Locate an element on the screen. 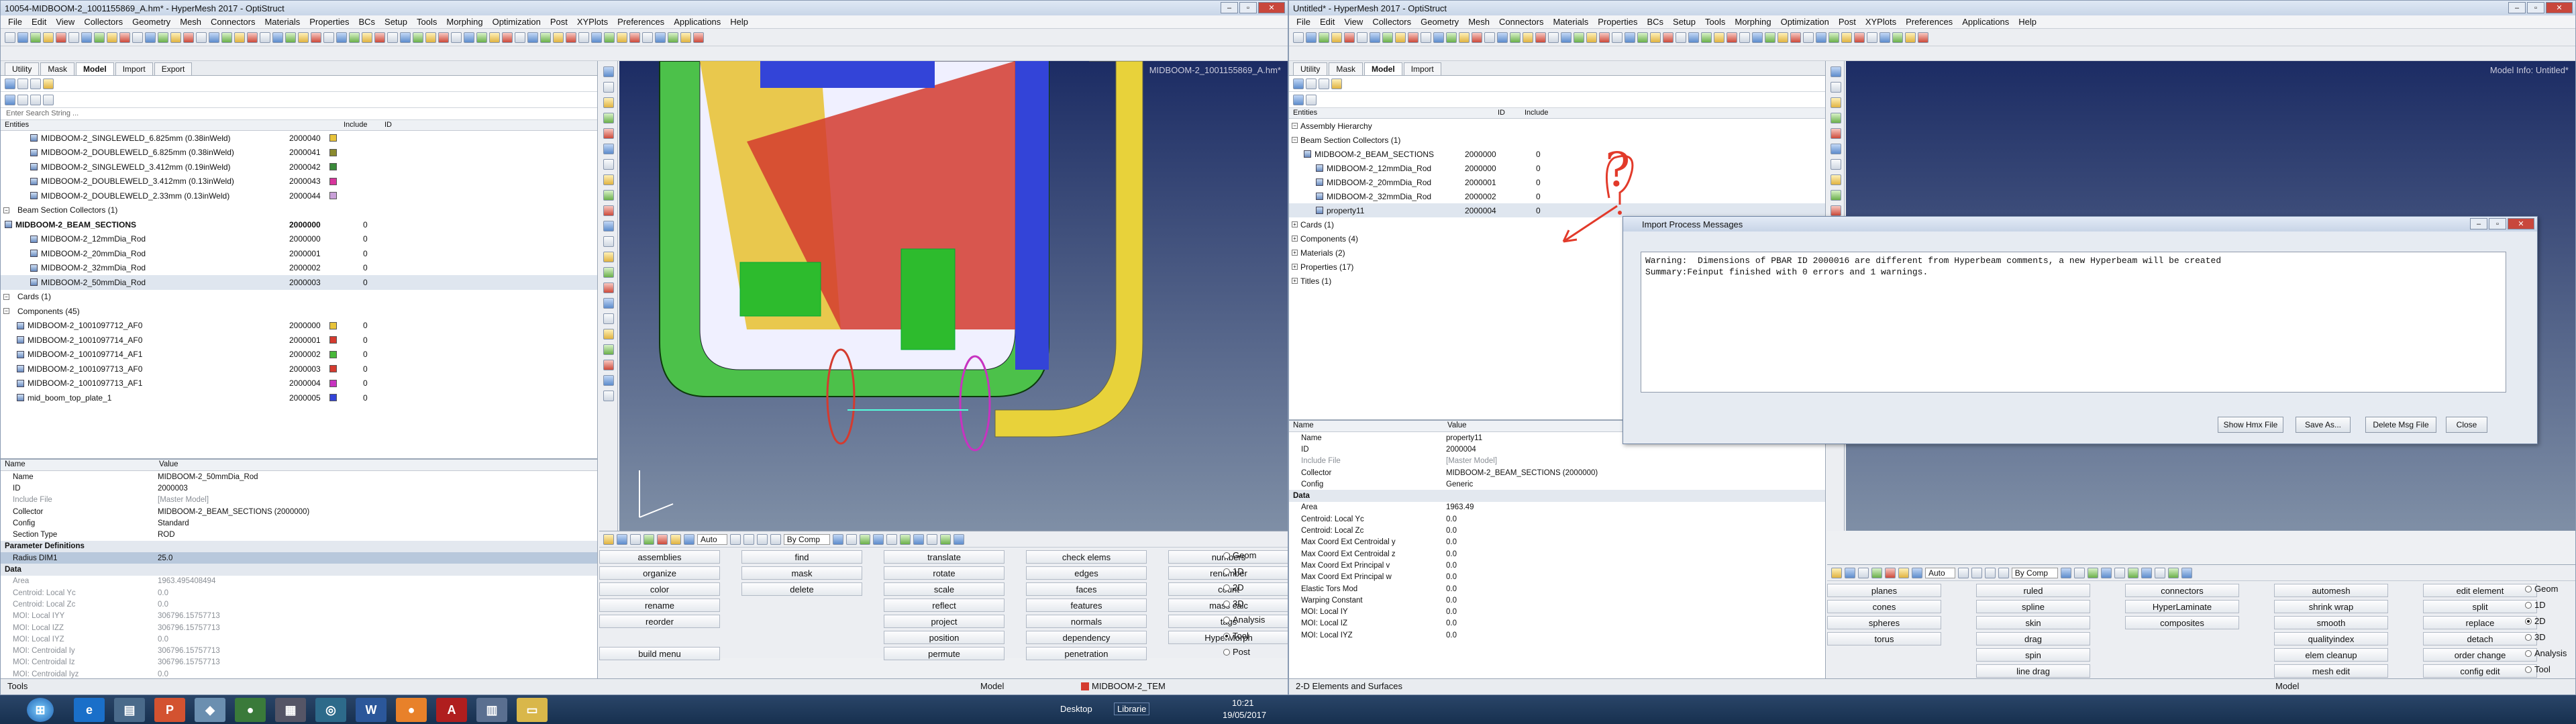 The height and width of the screenshot is (724, 2576). property-row: Config Standard is located at coordinates (299, 523).